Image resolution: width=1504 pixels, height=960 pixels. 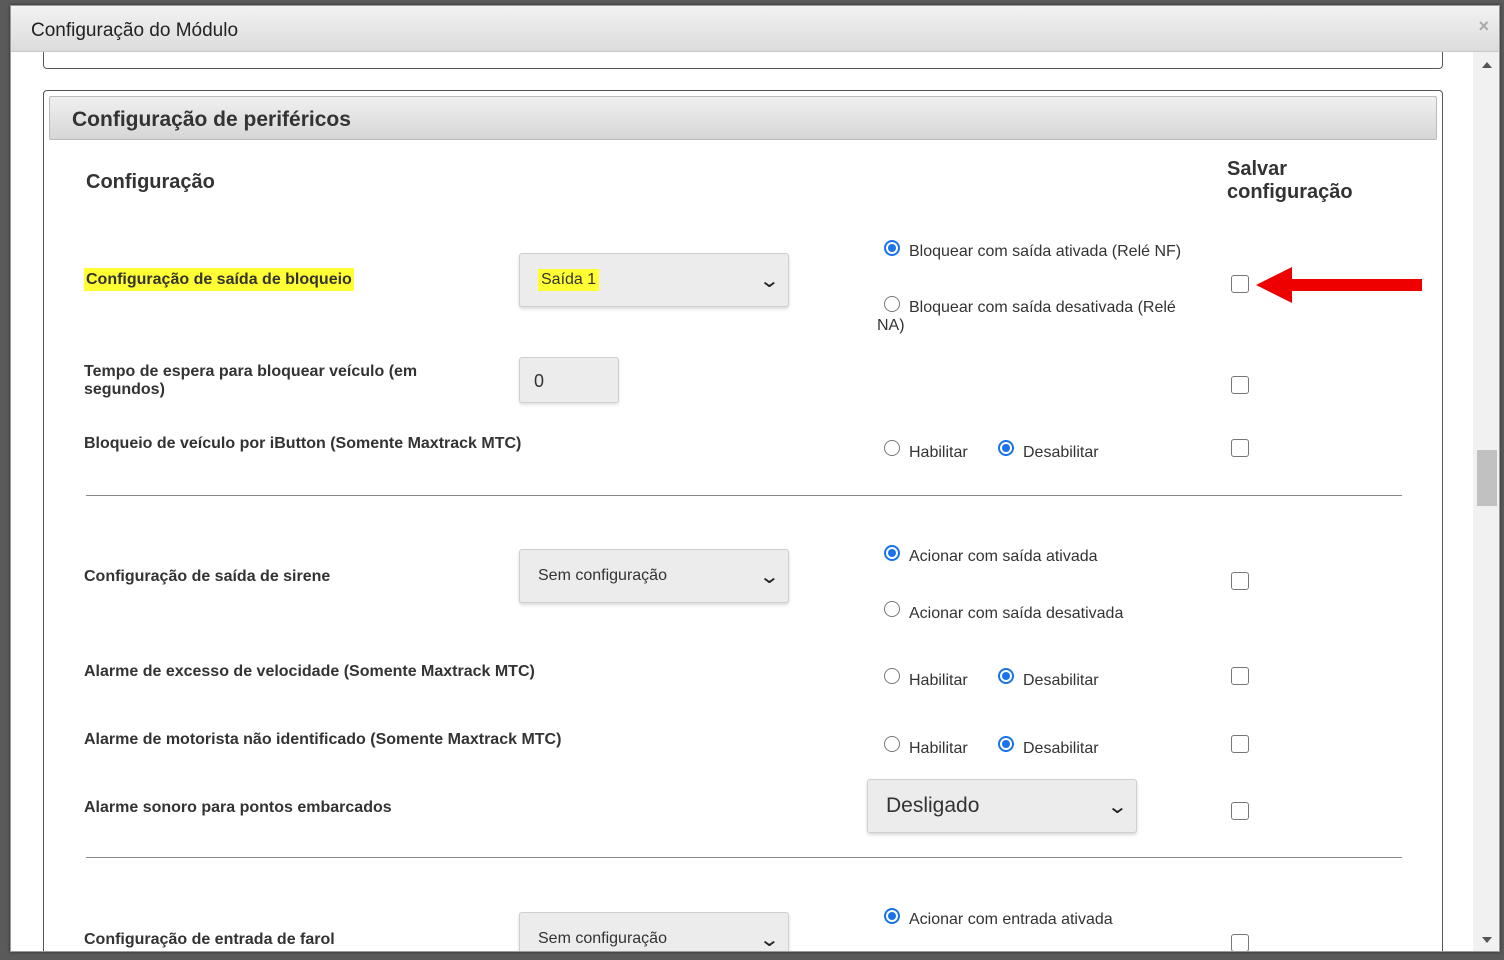 What do you see at coordinates (1240, 811) in the screenshot?
I see `save-checkbox-sound` at bounding box center [1240, 811].